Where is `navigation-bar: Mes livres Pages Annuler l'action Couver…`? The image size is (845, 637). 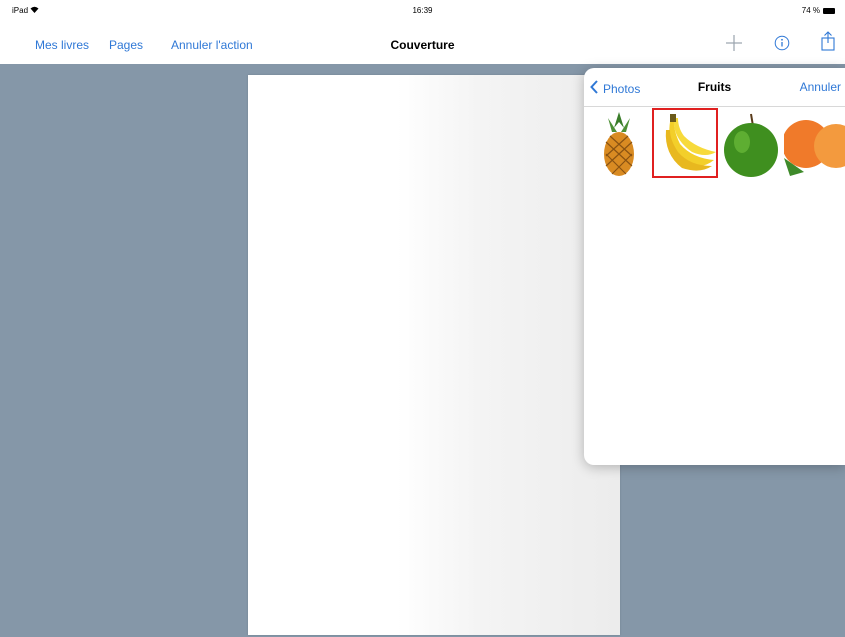
navigation-bar: Mes livres Pages Annuler l'action Couver… is located at coordinates (422, 43).